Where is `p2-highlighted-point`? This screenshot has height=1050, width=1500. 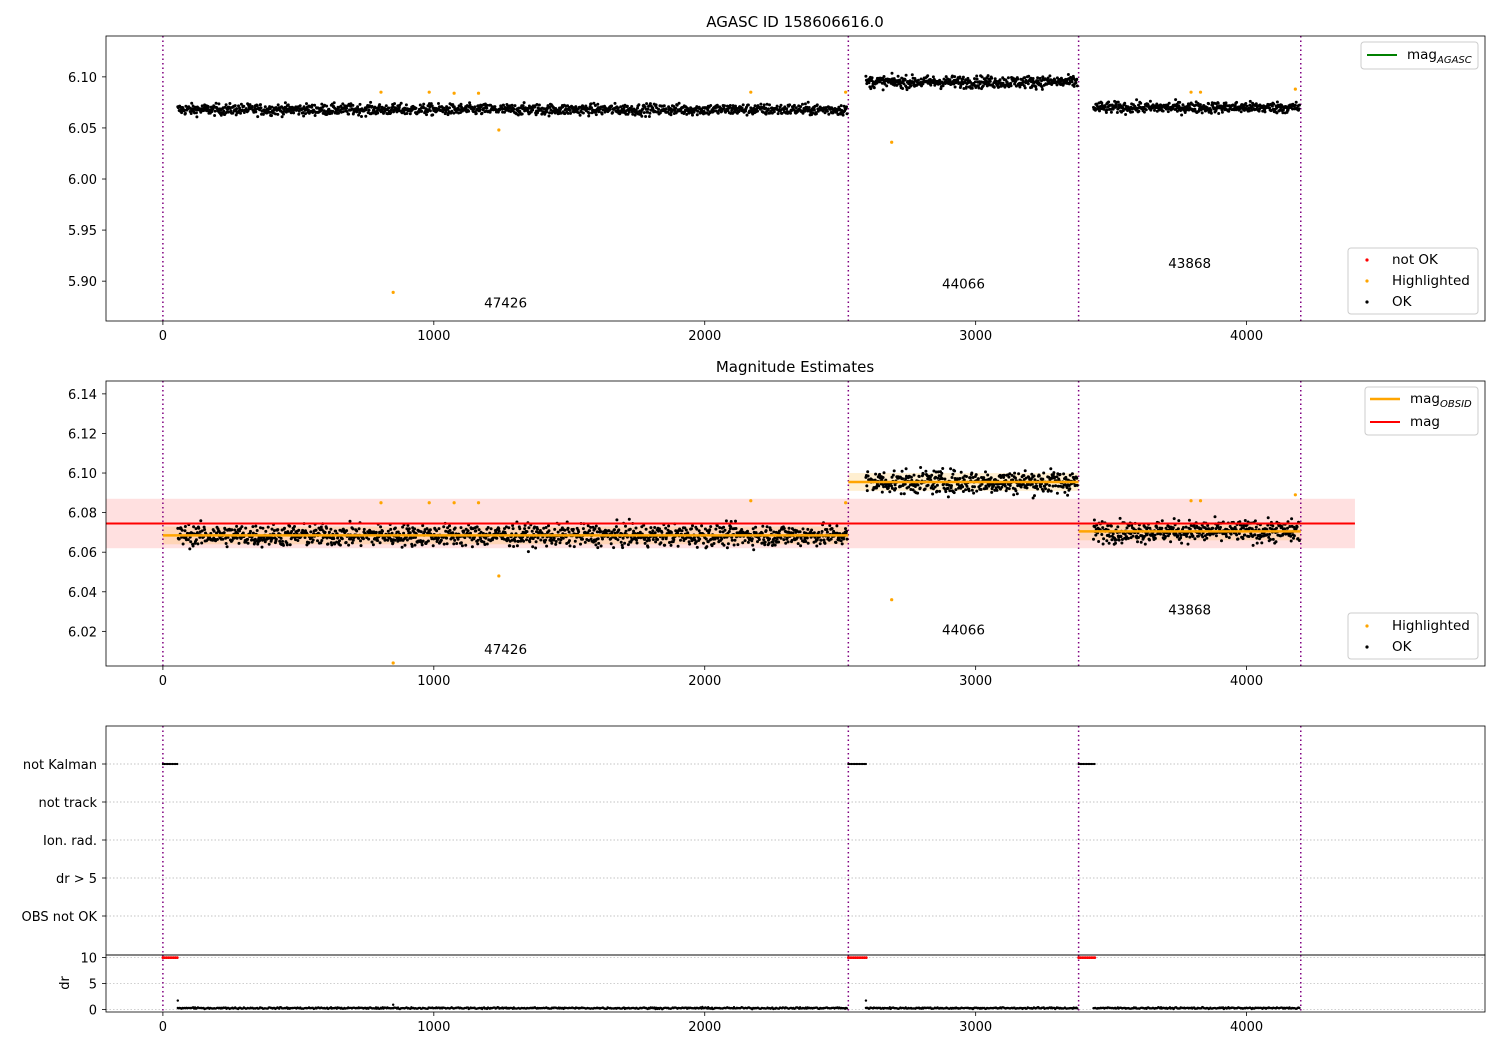 p2-highlighted-point is located at coordinates (846, 503).